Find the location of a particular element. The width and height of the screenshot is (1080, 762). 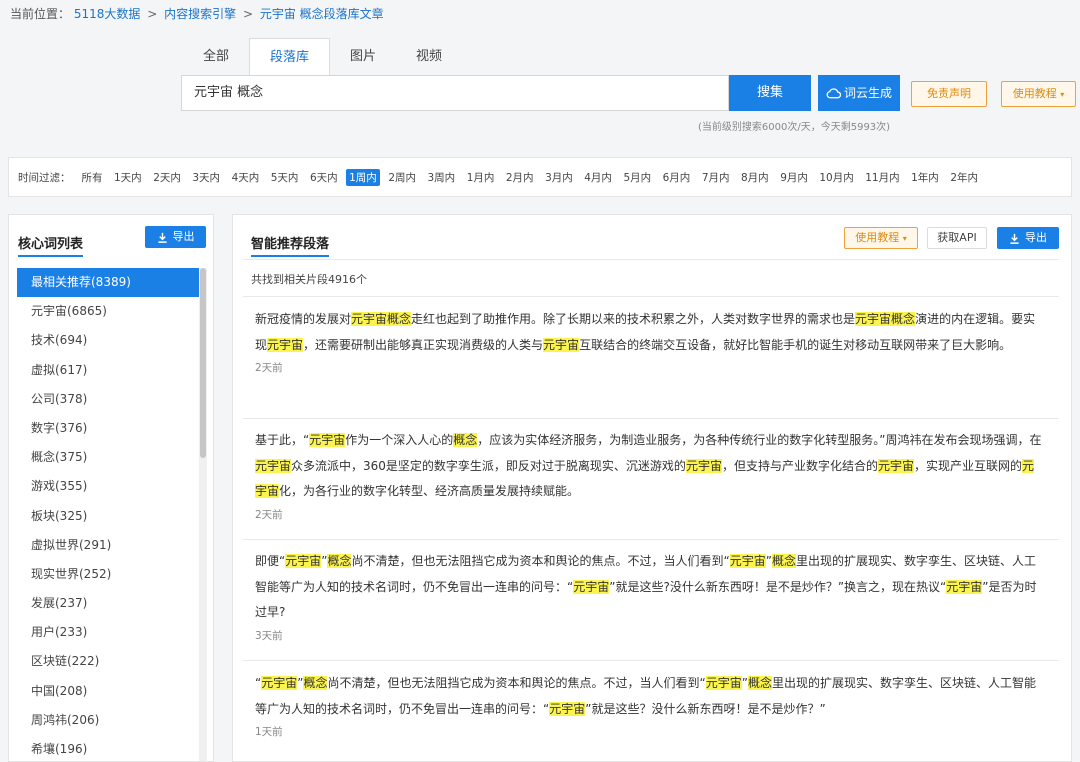

core-word-item: 技术(694) is located at coordinates (108, 340).